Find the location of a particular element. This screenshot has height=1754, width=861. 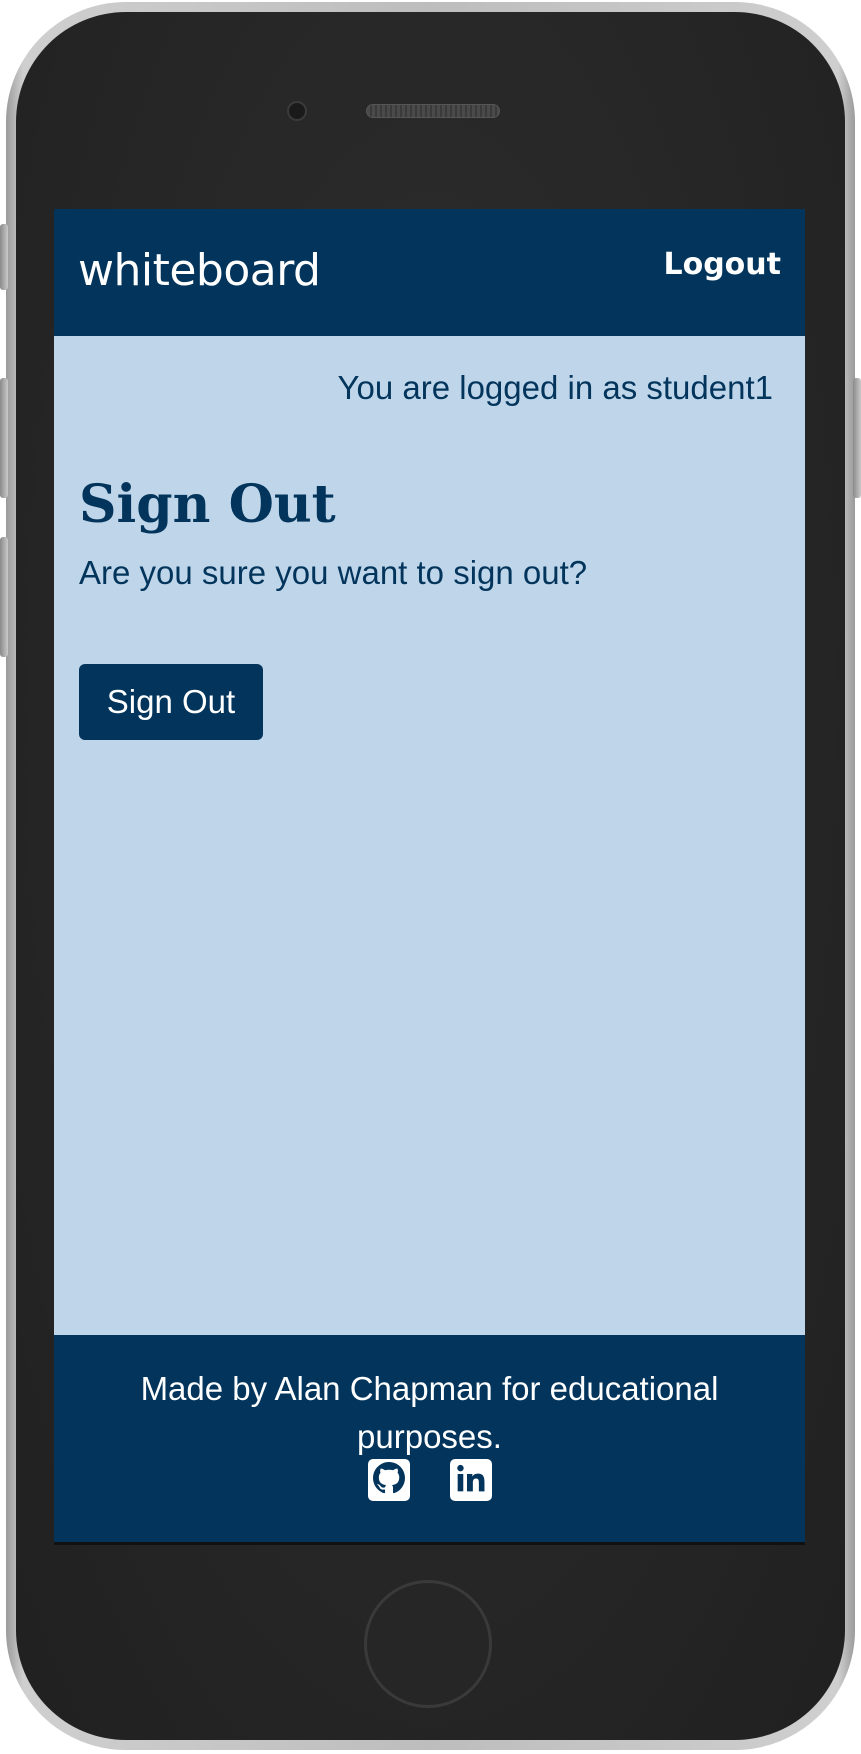

github-icon is located at coordinates (389, 1480).